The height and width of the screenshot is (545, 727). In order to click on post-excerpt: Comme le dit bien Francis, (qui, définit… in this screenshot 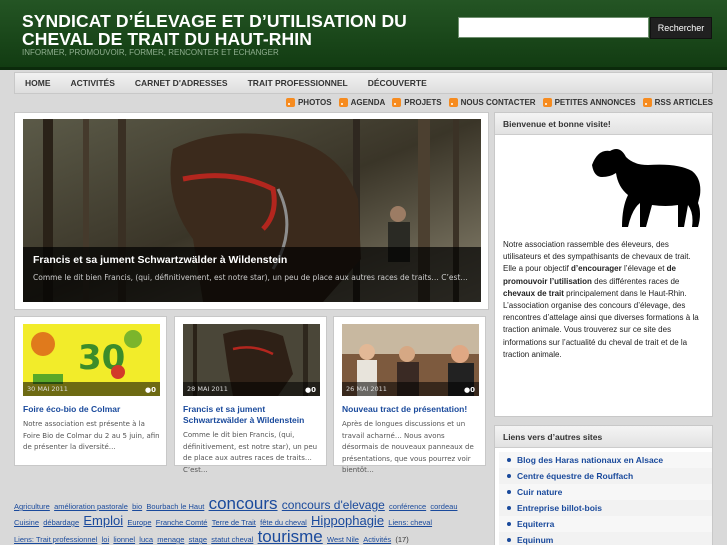, I will do `click(250, 452)`.